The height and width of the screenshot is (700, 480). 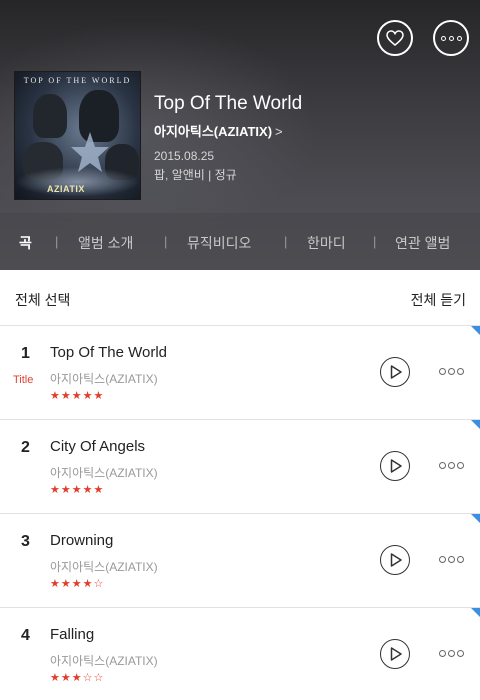 I want to click on album-tabs: 곡 | 앨범 소개 | 뮤직비디오 | 한마디 | 연관 앨범, so click(x=240, y=241).